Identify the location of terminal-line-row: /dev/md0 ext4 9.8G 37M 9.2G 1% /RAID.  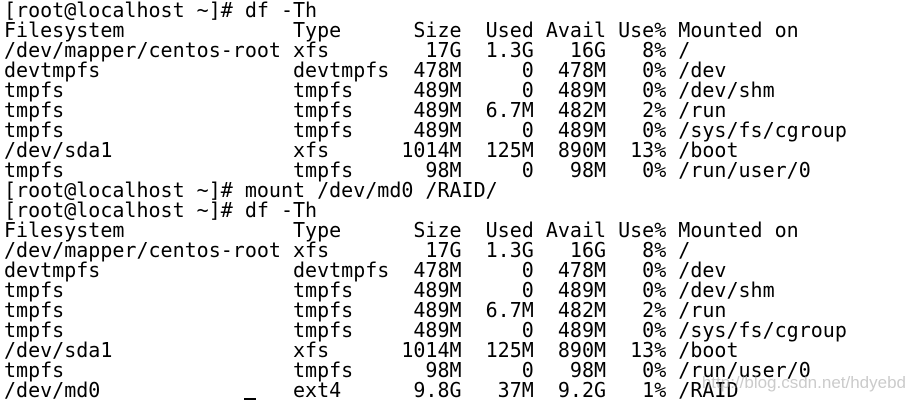
(371, 389).